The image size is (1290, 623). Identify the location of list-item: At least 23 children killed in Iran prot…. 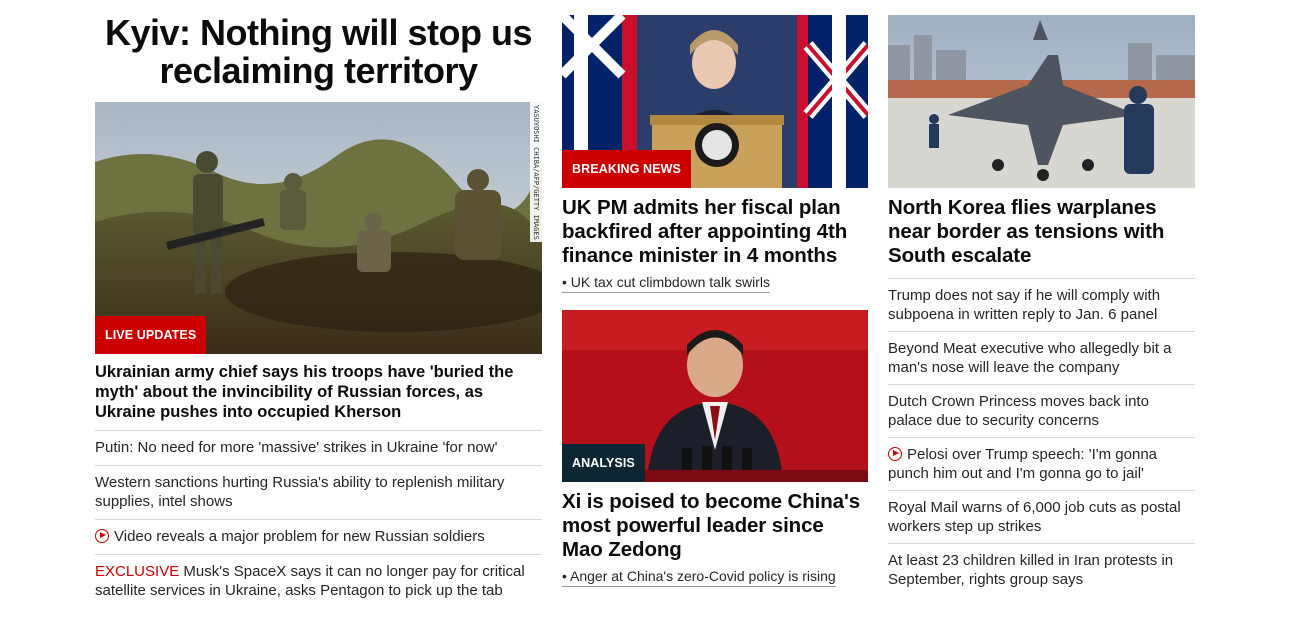
(1041, 569).